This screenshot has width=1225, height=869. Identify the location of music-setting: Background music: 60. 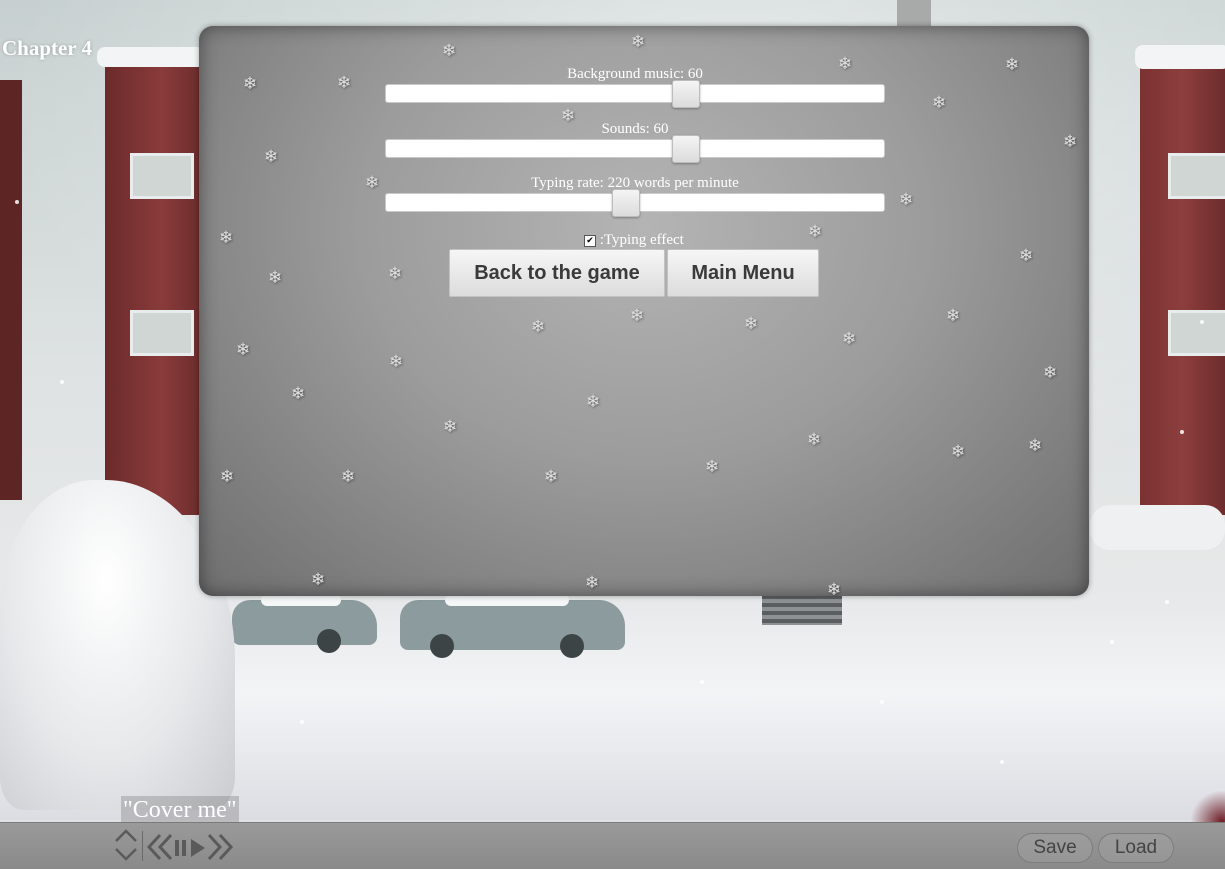
(635, 87).